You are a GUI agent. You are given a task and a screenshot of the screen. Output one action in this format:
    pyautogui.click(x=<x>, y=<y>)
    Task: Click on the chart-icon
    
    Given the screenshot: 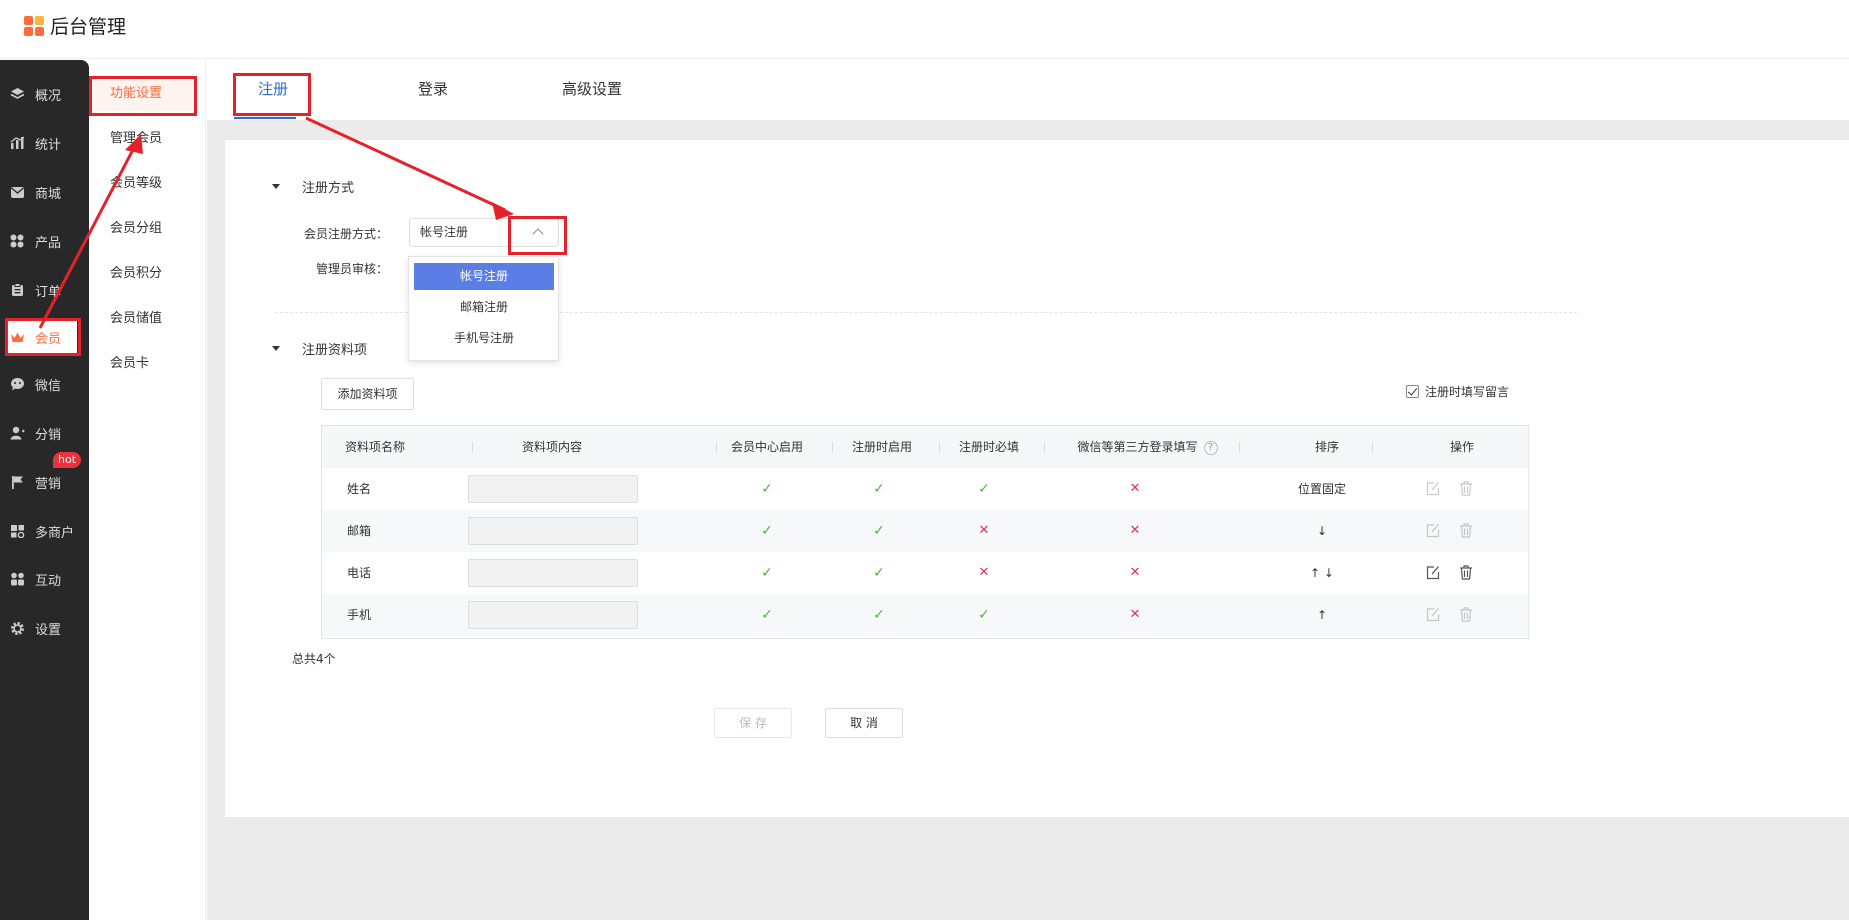 What is the action you would take?
    pyautogui.click(x=17, y=143)
    